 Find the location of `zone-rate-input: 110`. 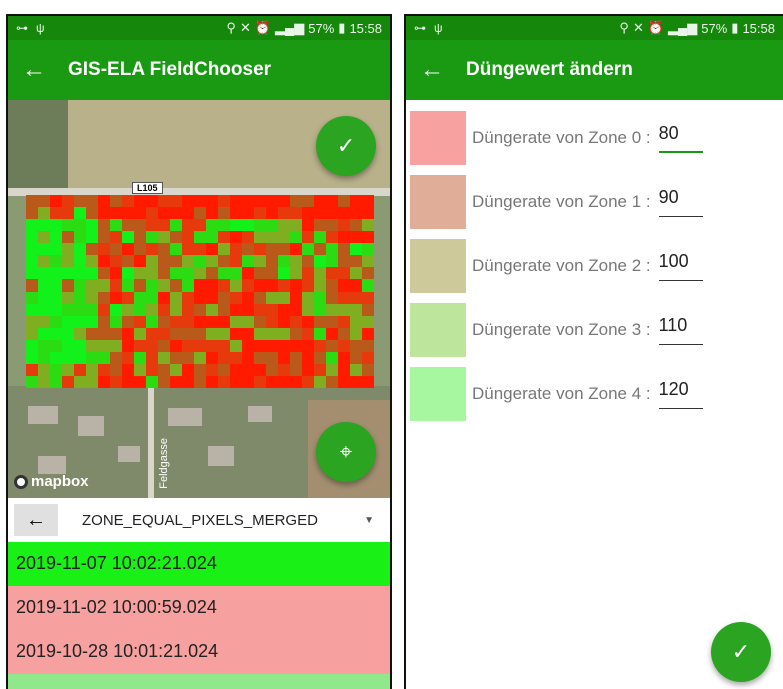

zone-rate-input: 110 is located at coordinates (680, 330).